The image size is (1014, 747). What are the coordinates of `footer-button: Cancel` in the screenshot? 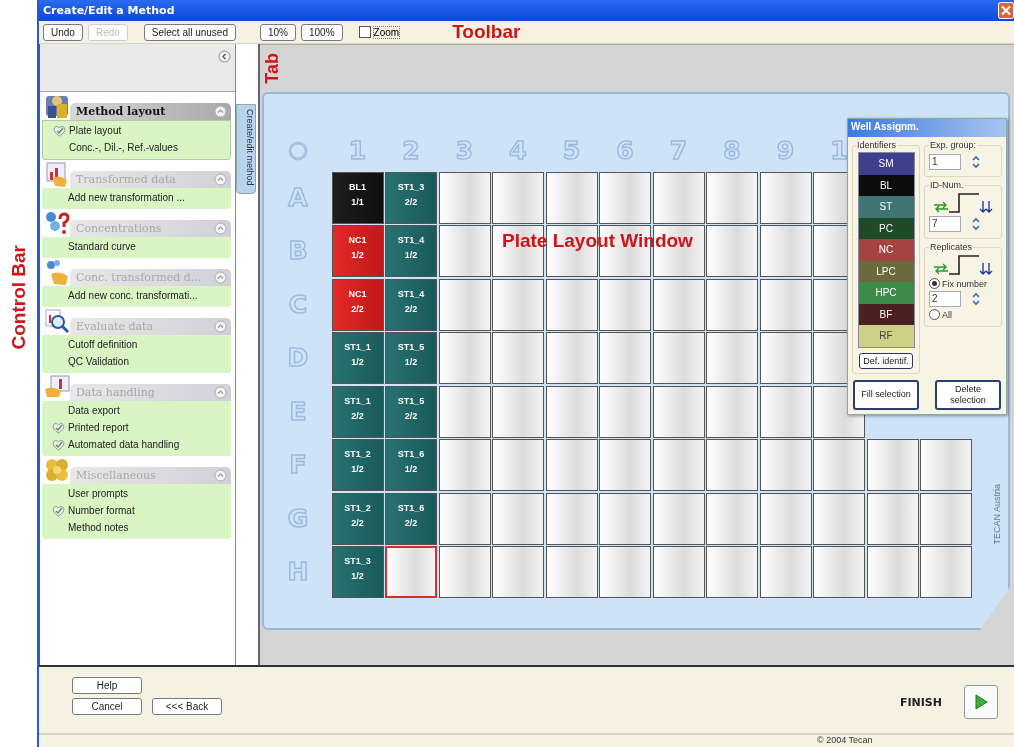 It's located at (107, 706).